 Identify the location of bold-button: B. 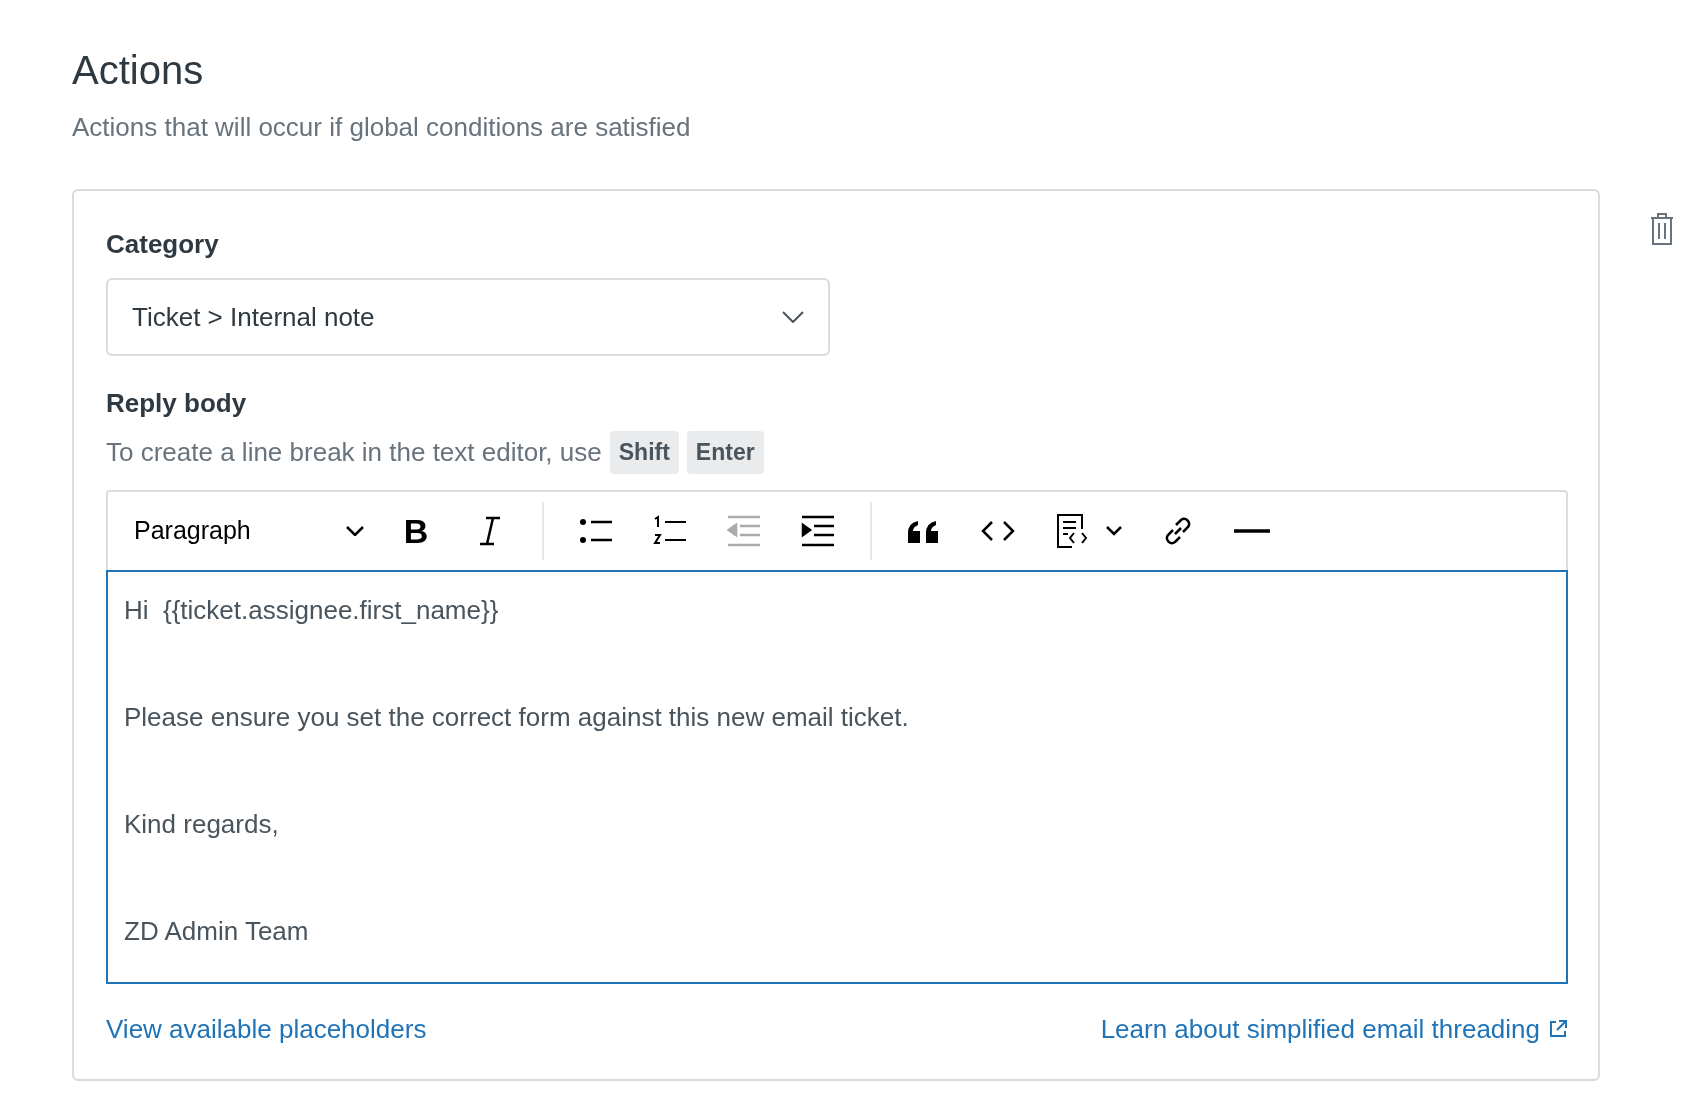
(416, 530).